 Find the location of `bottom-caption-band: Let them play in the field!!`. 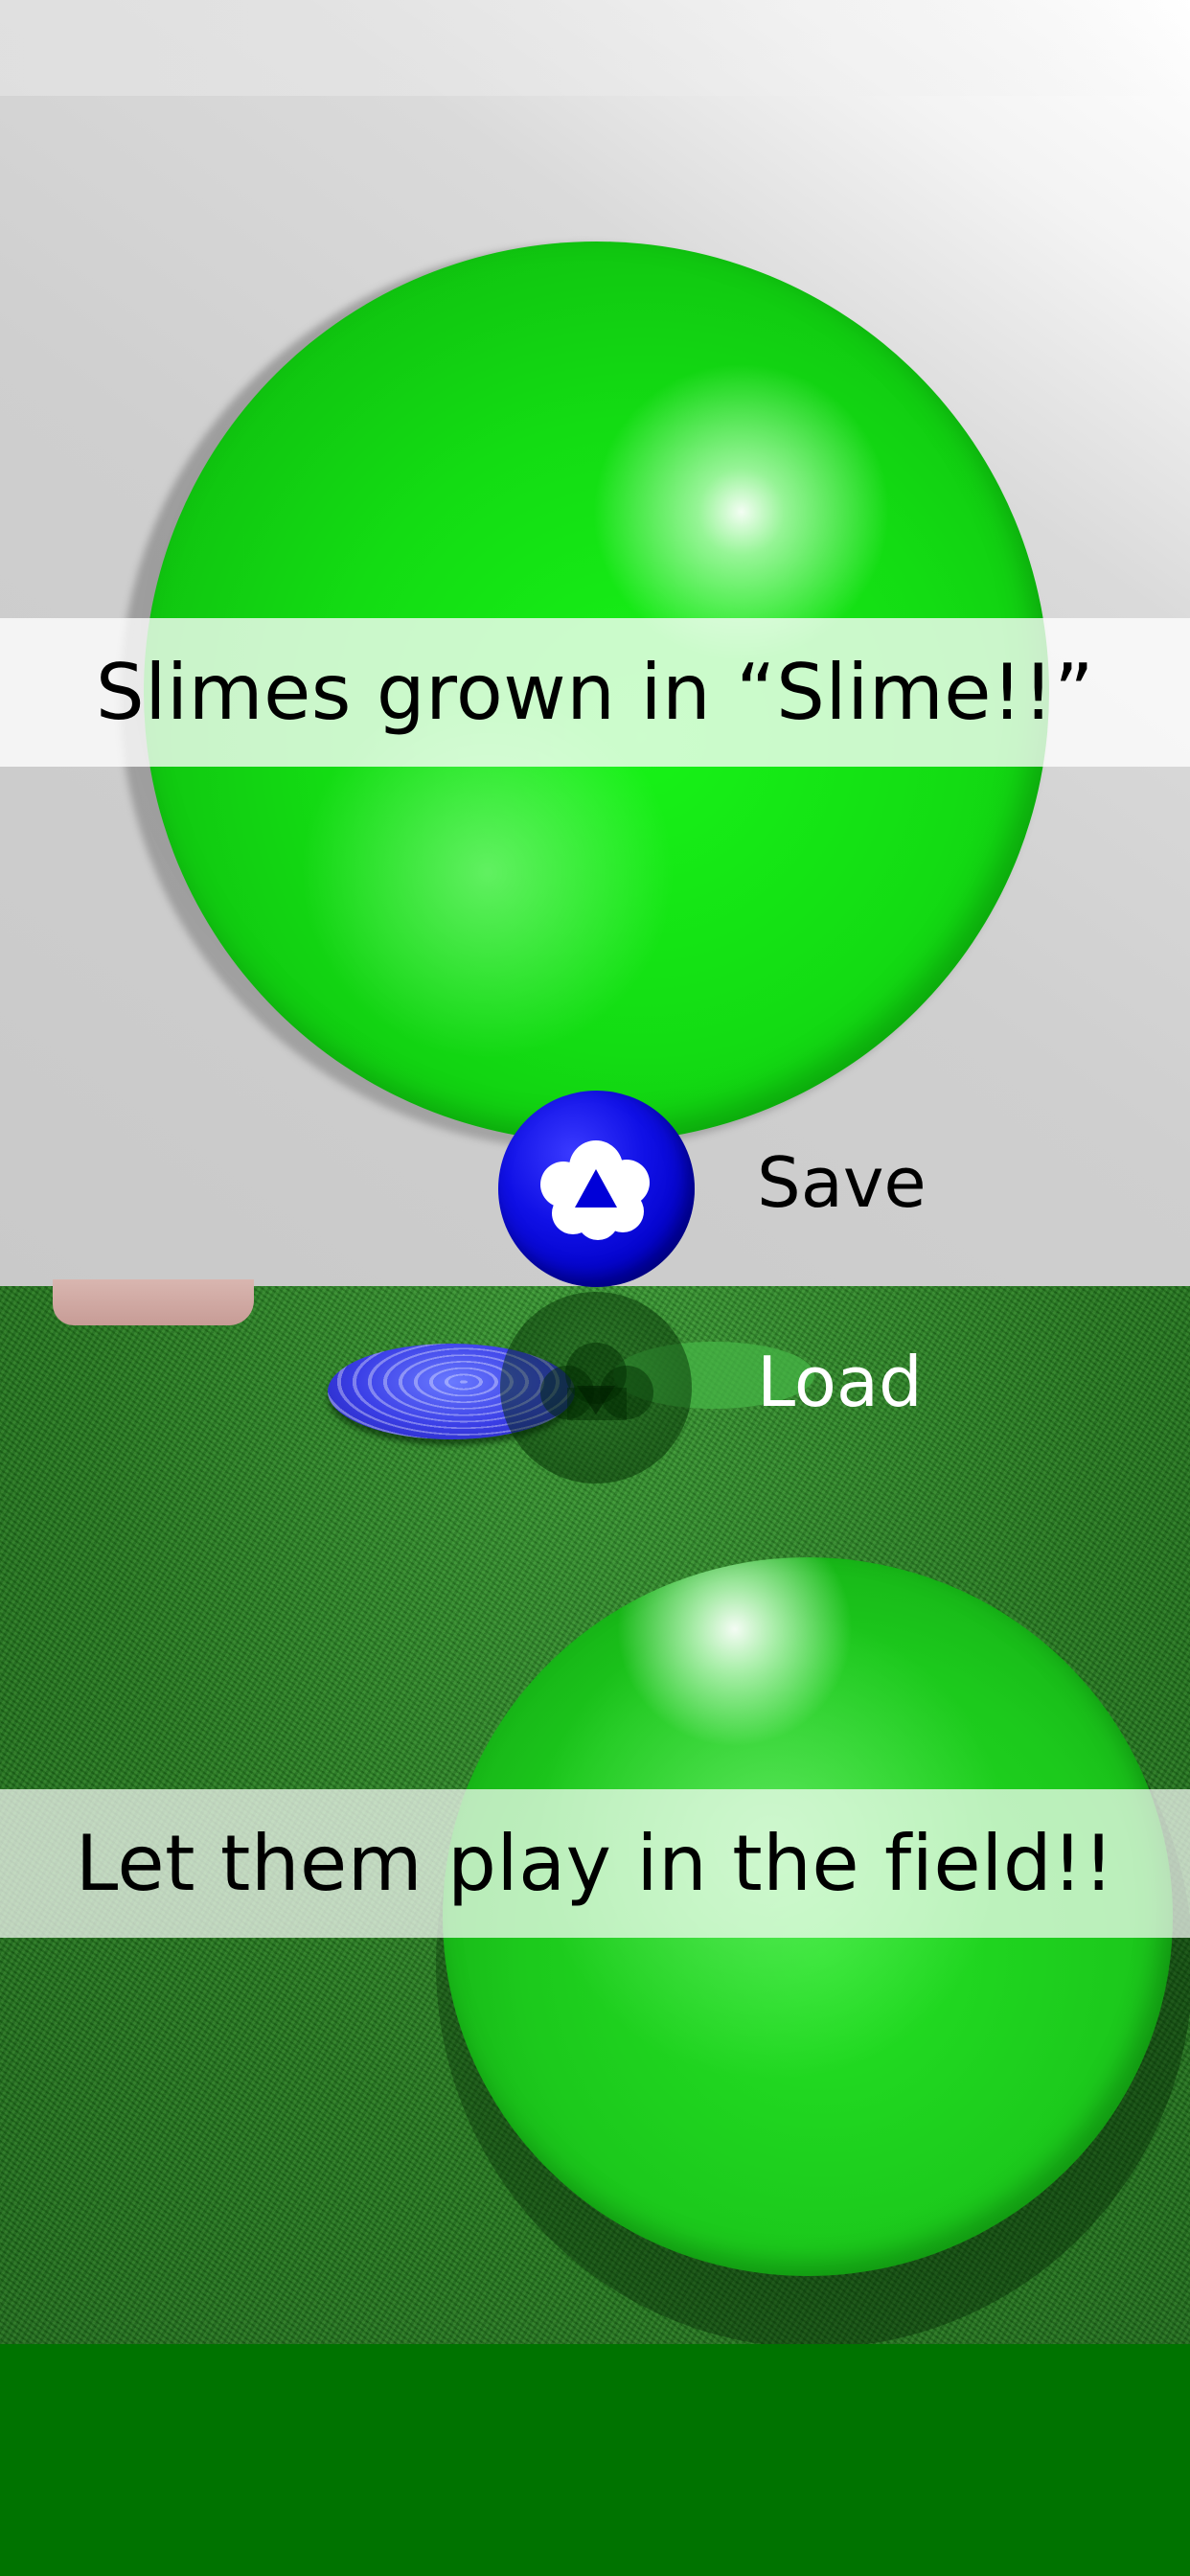

bottom-caption-band: Let them play in the field!! is located at coordinates (595, 1863).